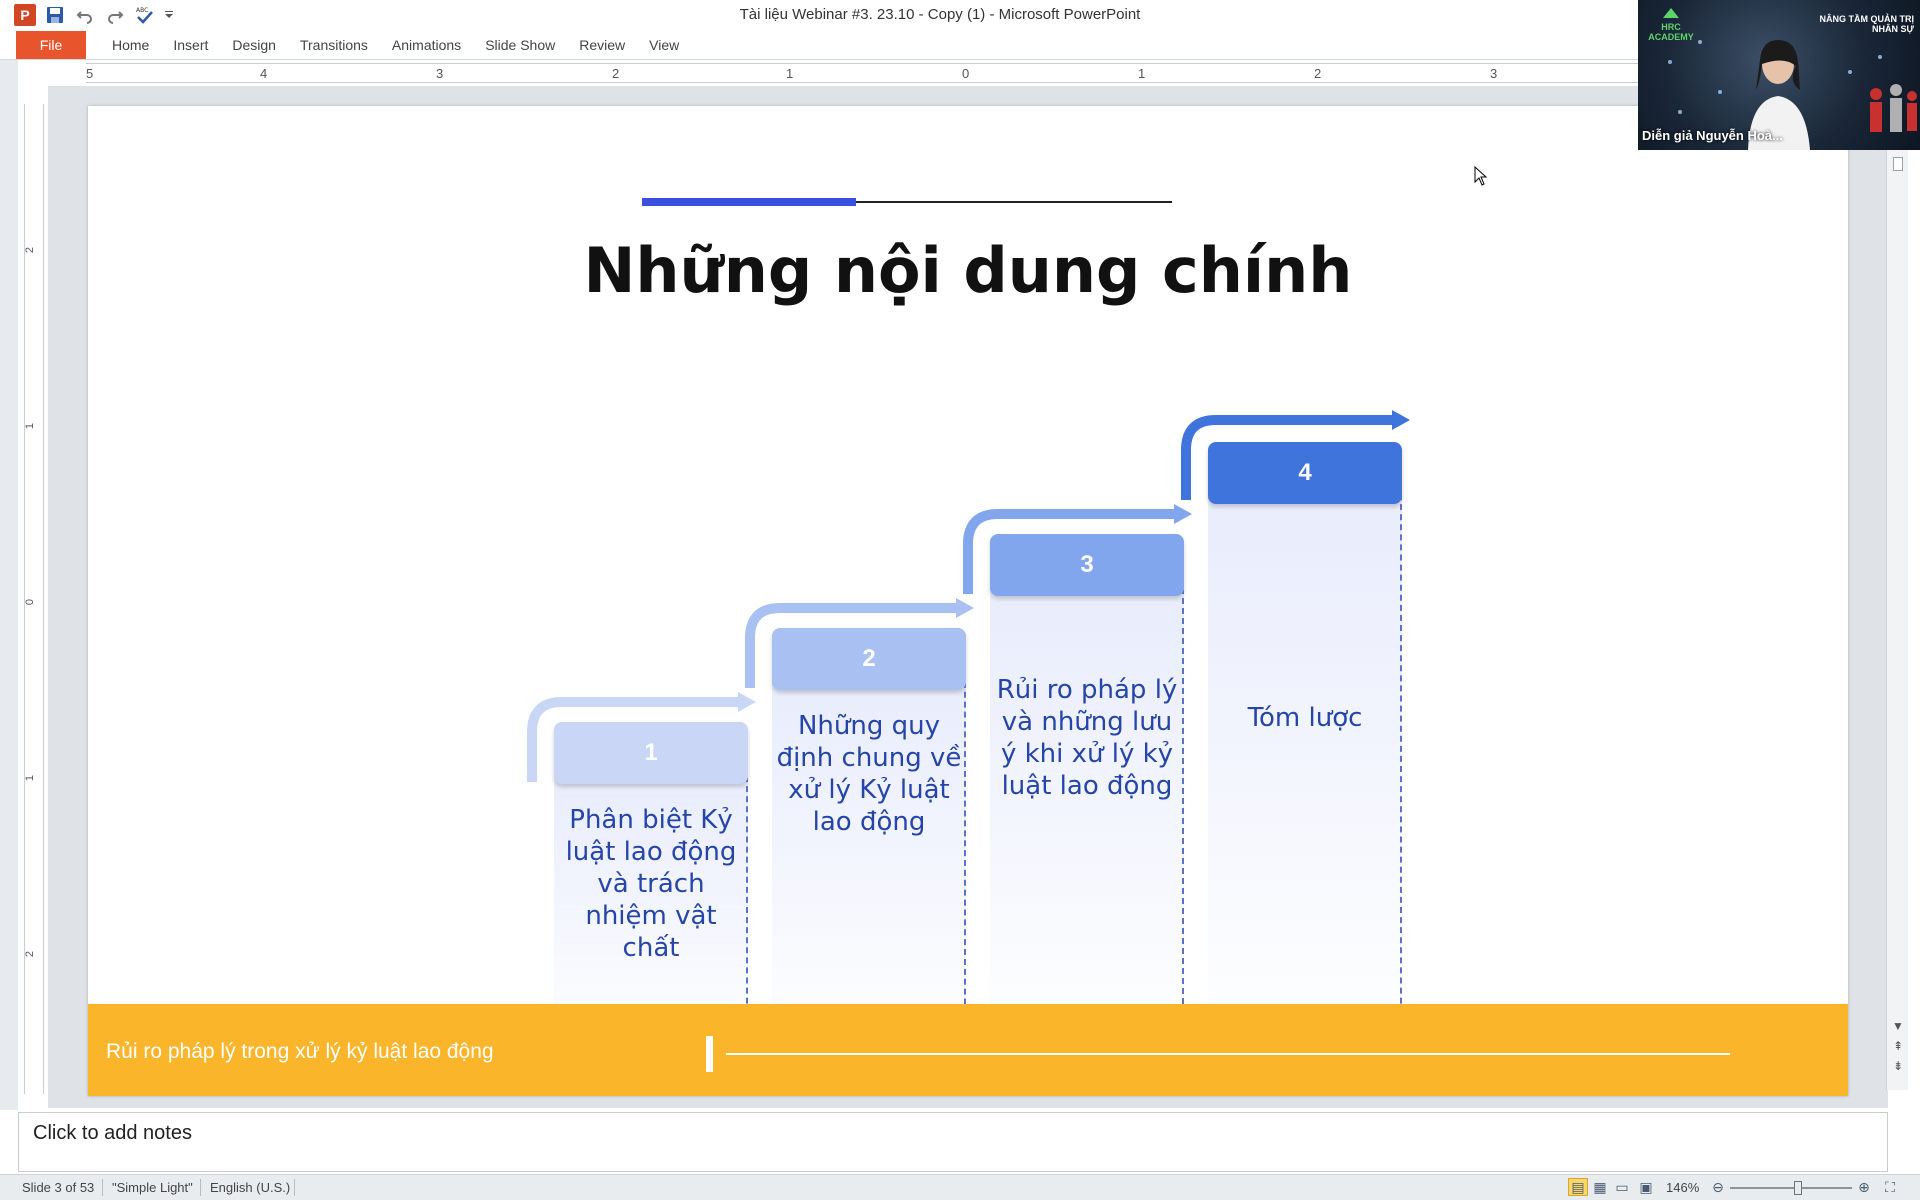 Image resolution: width=1920 pixels, height=1200 pixels. Describe the element at coordinates (1898, 1066) in the screenshot. I see `next-slide-icon: ⇟` at that location.